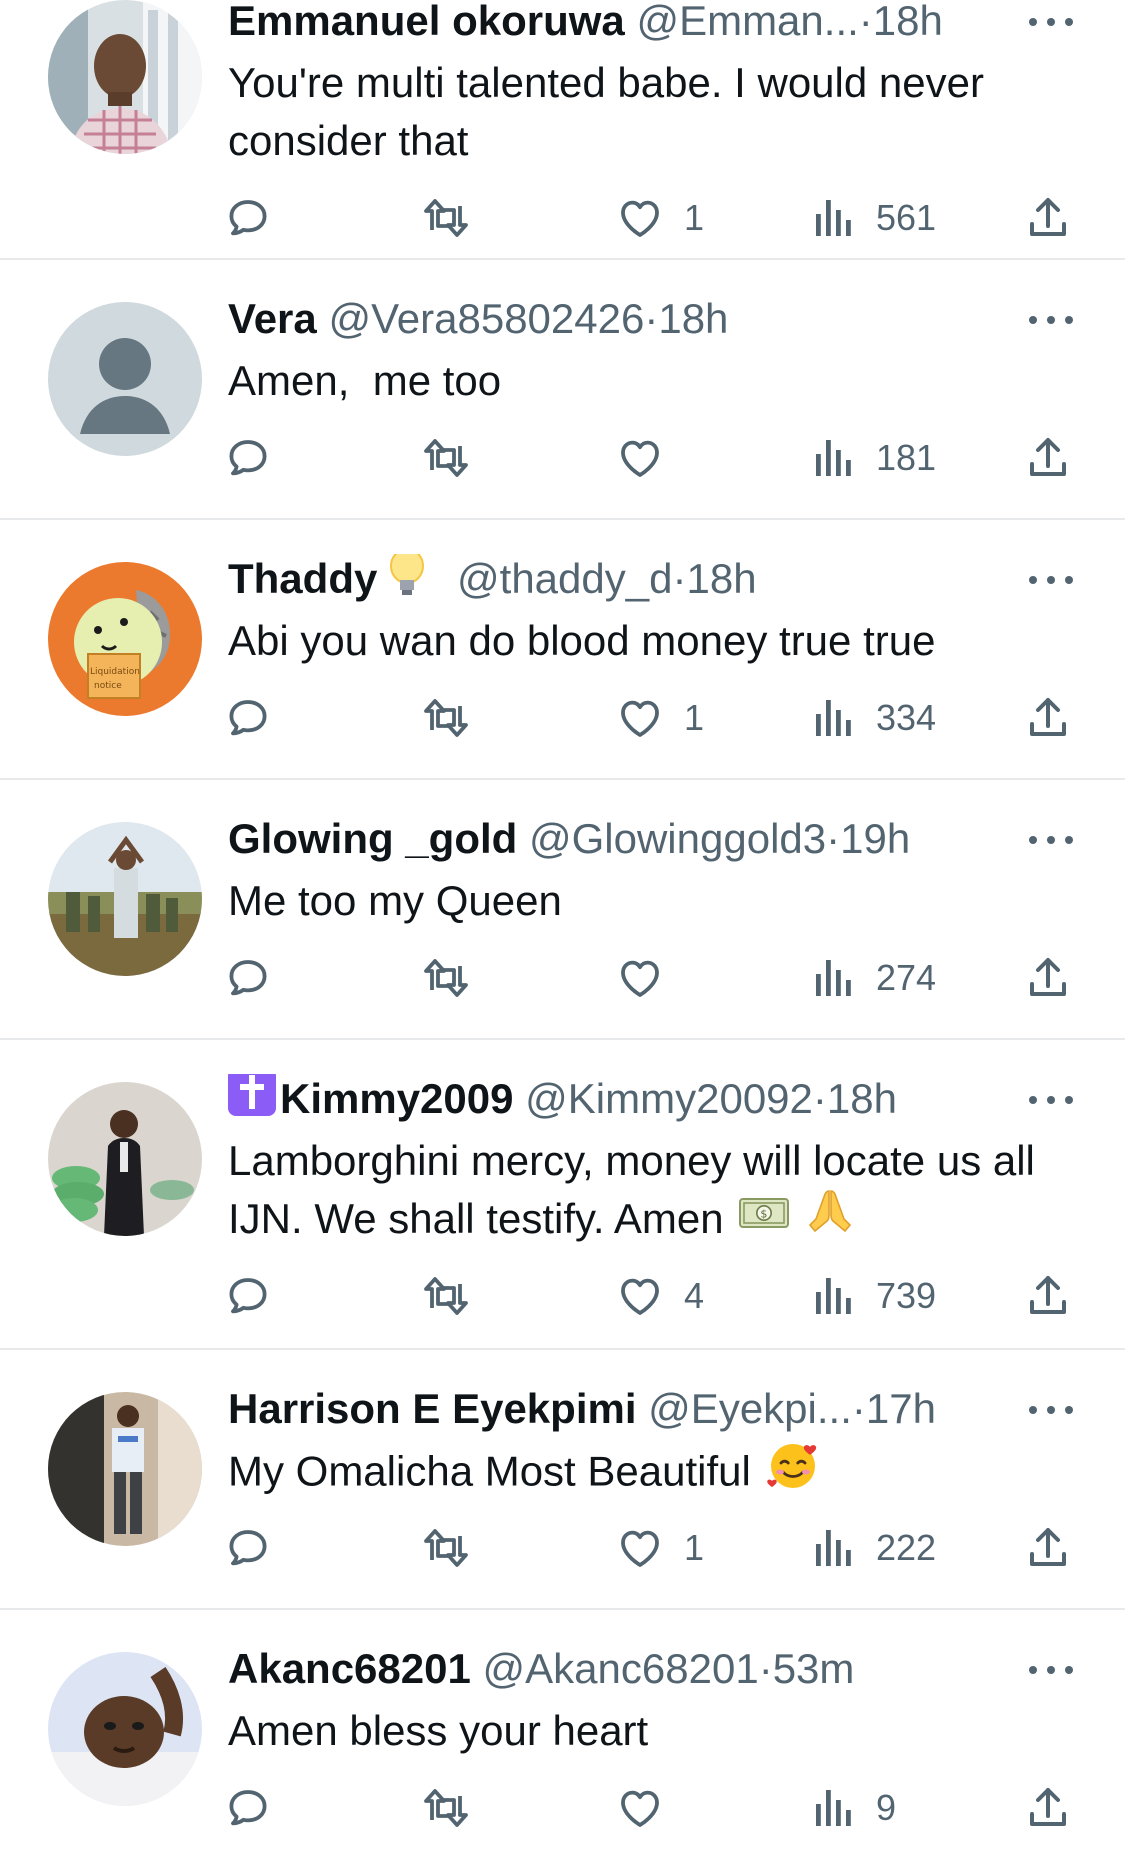 The height and width of the screenshot is (1850, 1125). Describe the element at coordinates (486, 318) in the screenshot. I see `user-handle: @Vera85802426` at that location.